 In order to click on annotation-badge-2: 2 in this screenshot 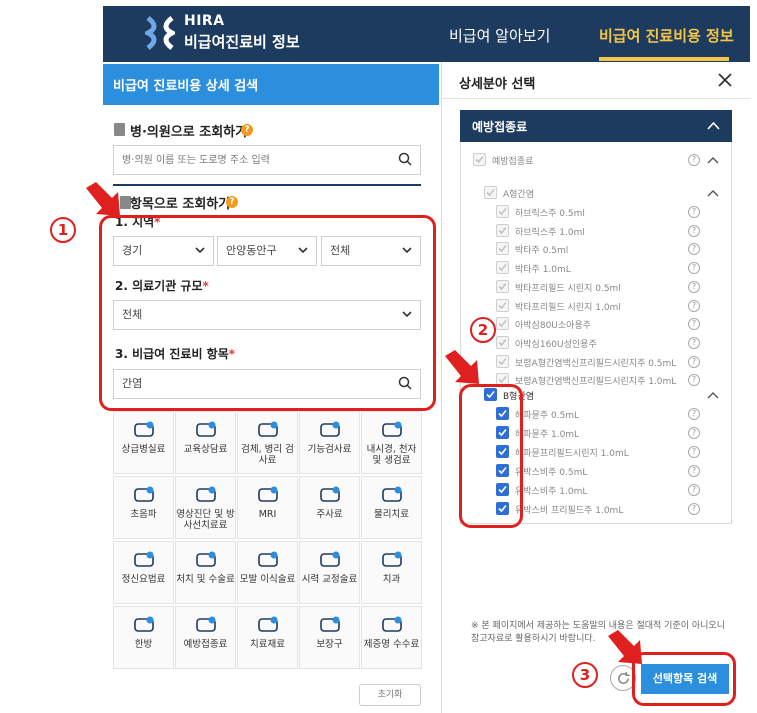, I will do `click(483, 330)`.